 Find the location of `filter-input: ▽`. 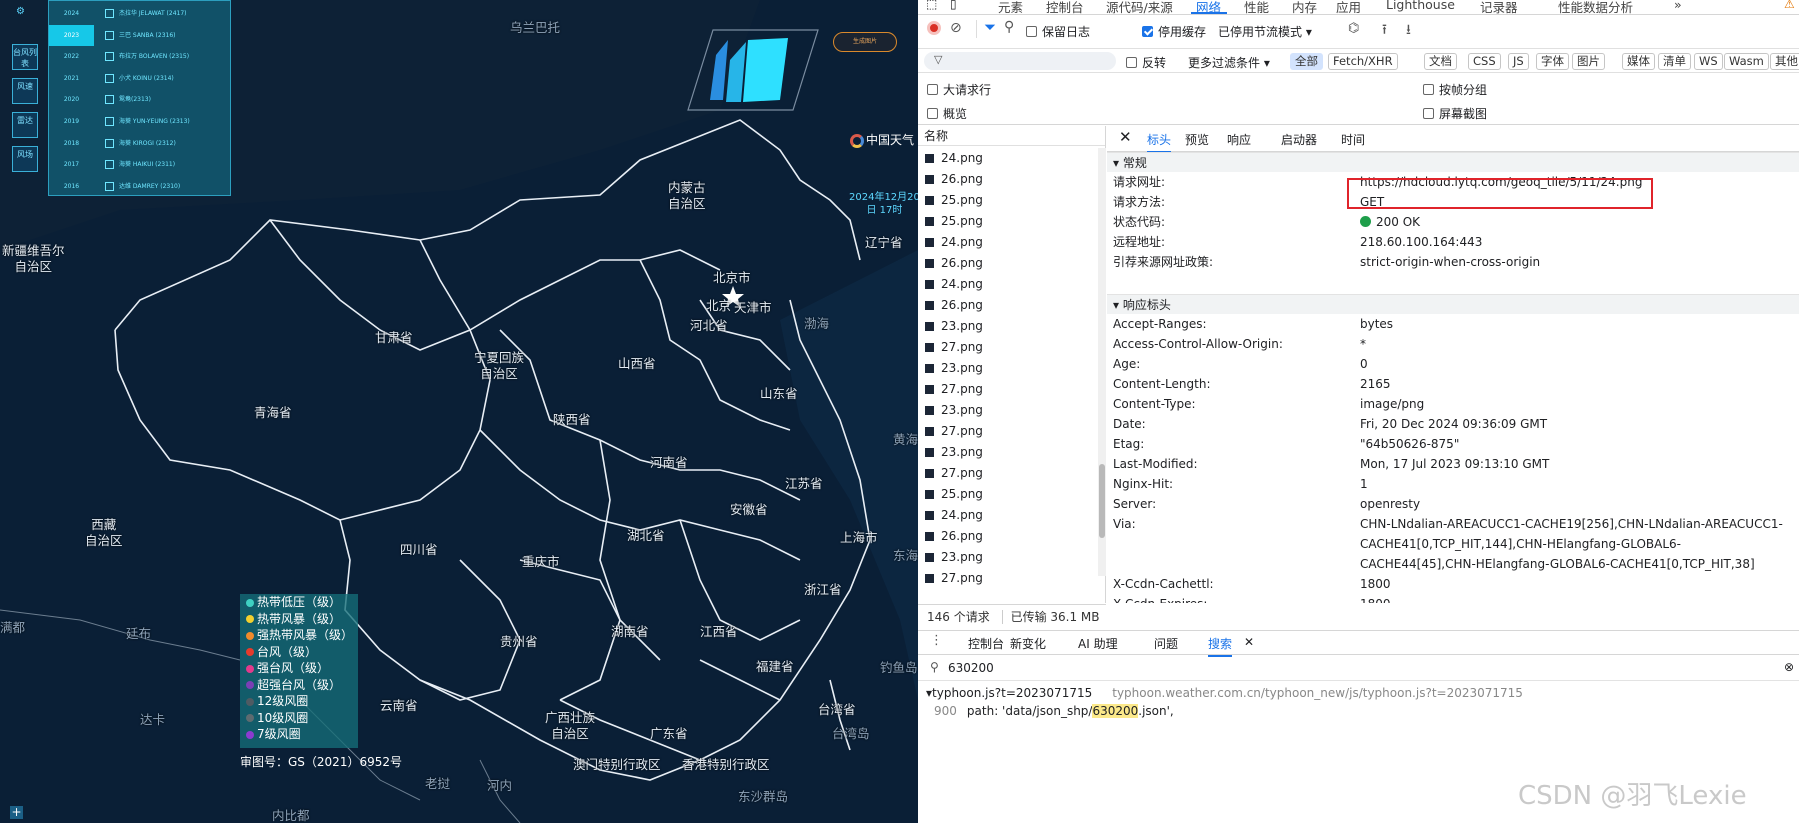

filter-input: ▽ is located at coordinates (1020, 61).